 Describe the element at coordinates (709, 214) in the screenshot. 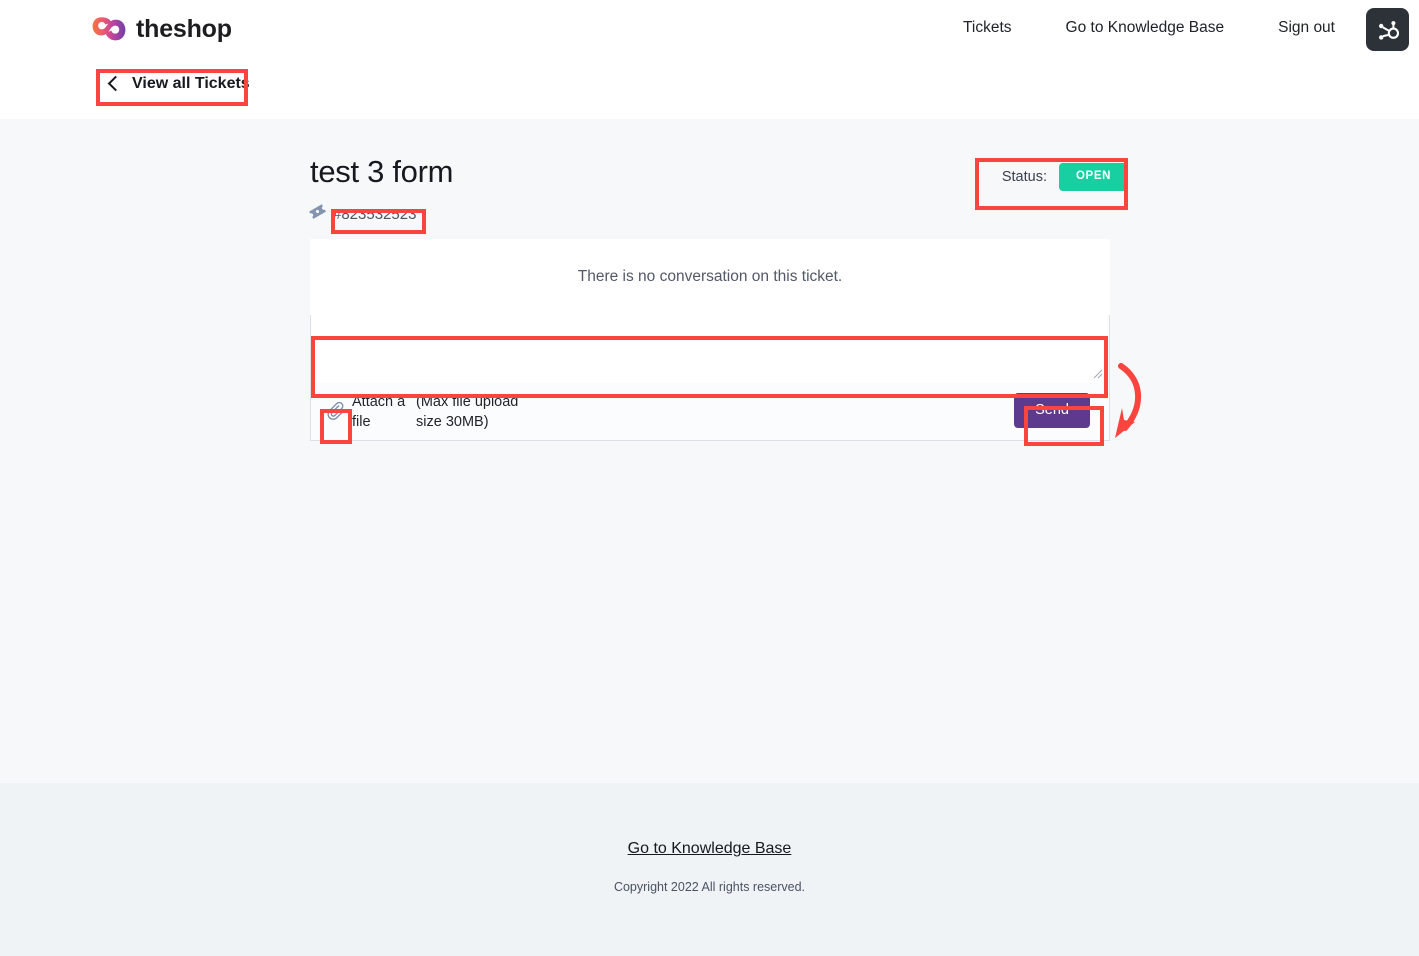

I see `ticket-id-row: #823532523` at that location.